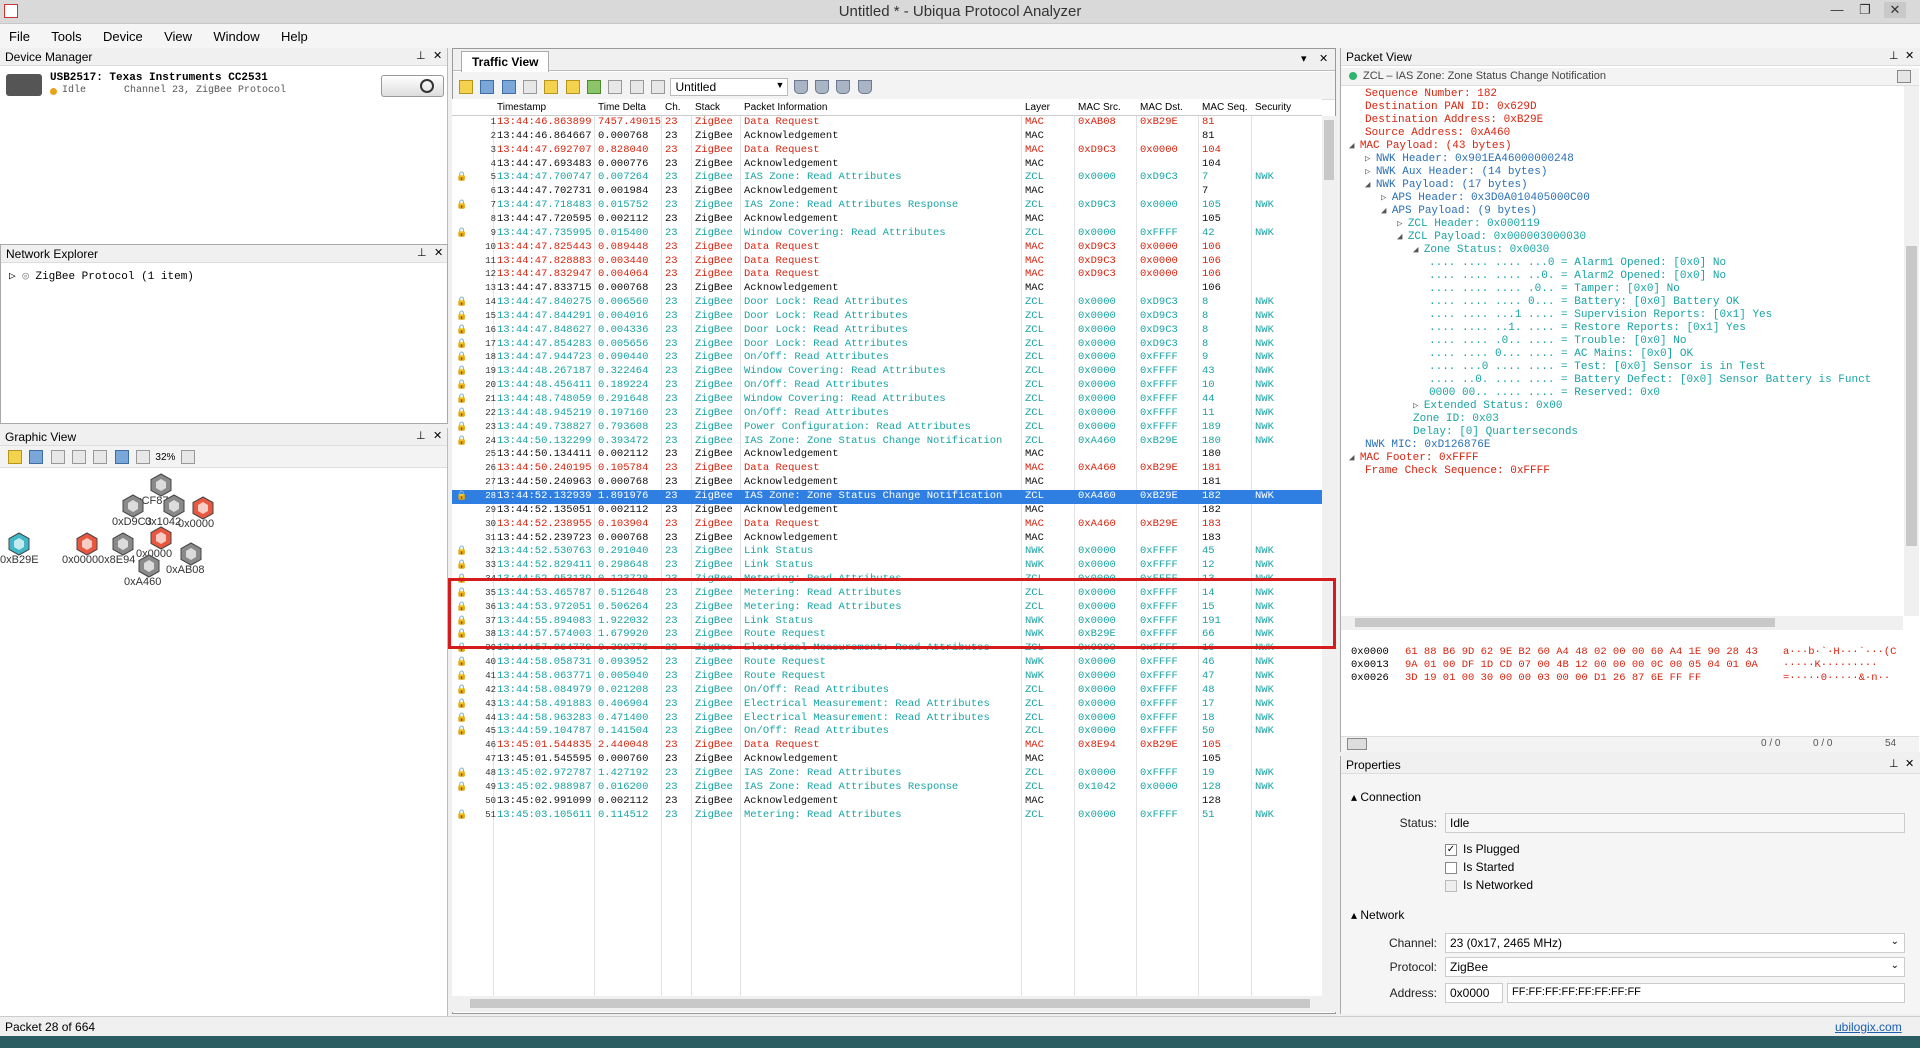 This screenshot has height=1048, width=1920. Describe the element at coordinates (143, 456) in the screenshot. I see `zoom-icon` at that location.